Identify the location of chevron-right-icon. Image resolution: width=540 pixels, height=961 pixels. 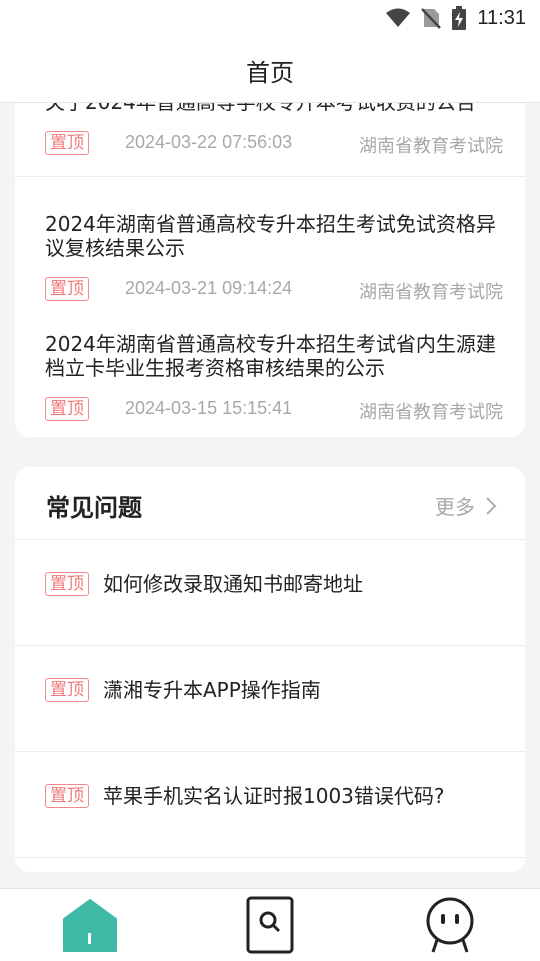
(491, 505).